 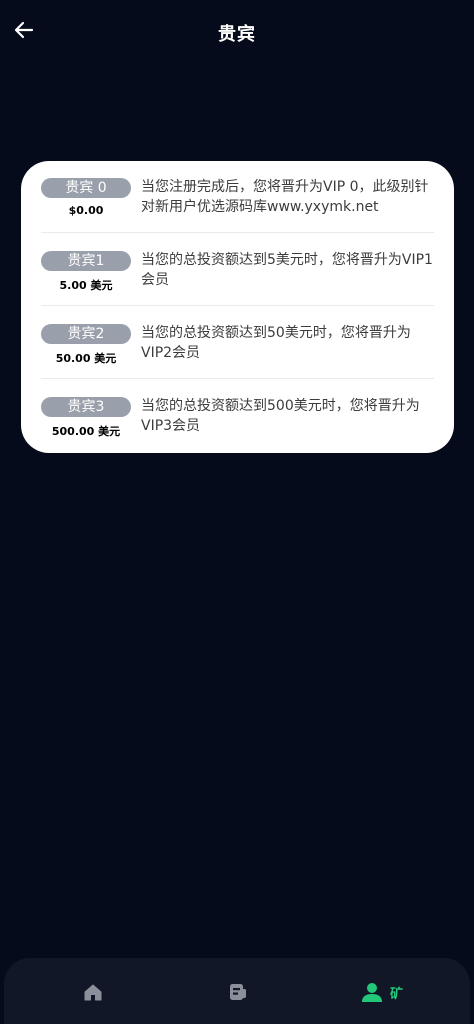 I want to click on tier-description: 当您的总投资额达到5美元时，您将晋升为VIP1会员, so click(x=287, y=270).